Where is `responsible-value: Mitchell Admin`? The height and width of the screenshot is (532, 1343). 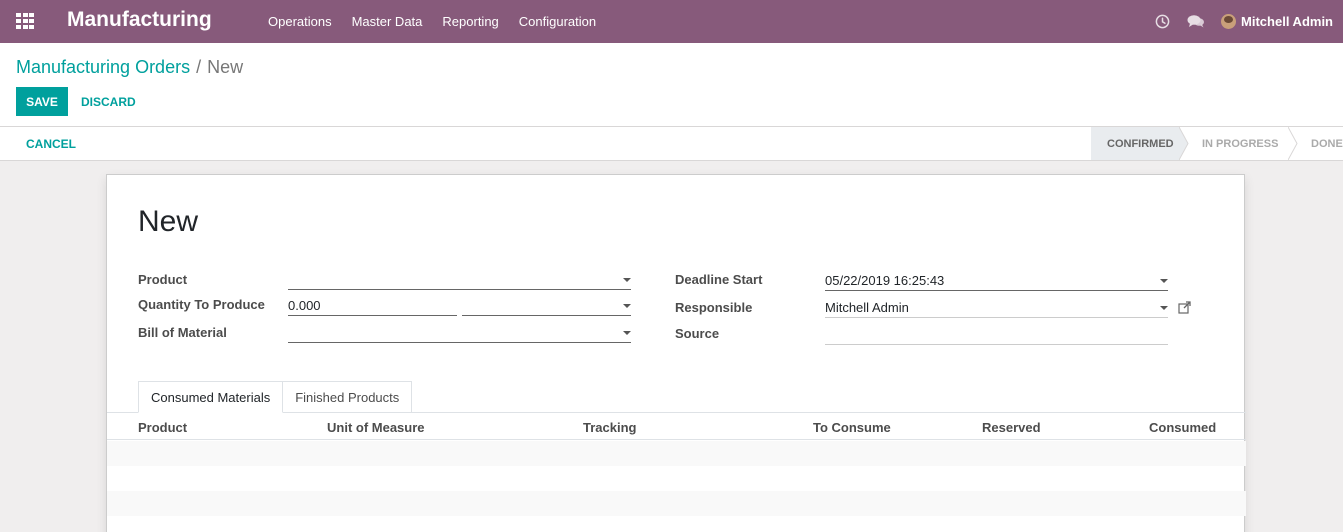
responsible-value: Mitchell Admin is located at coordinates (867, 307).